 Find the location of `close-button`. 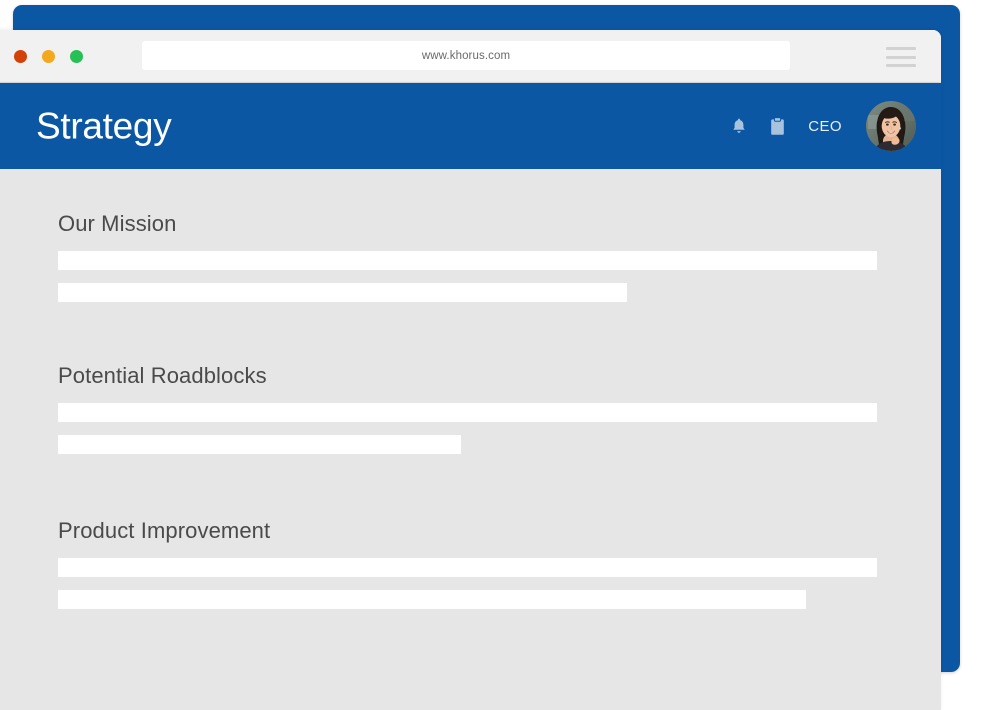

close-button is located at coordinates (20, 56).